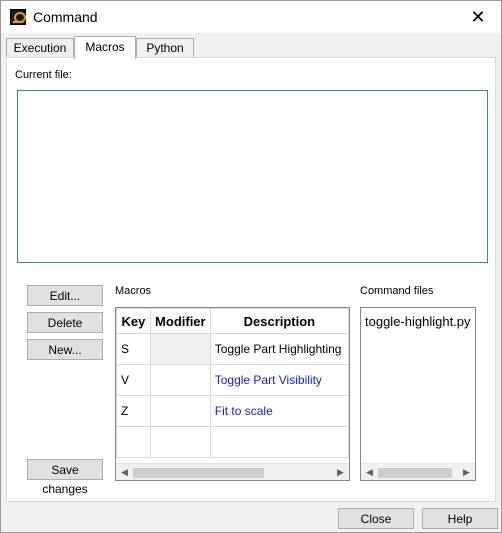 The image size is (502, 533). I want to click on table-row: Z Fit to scale, so click(232, 411).